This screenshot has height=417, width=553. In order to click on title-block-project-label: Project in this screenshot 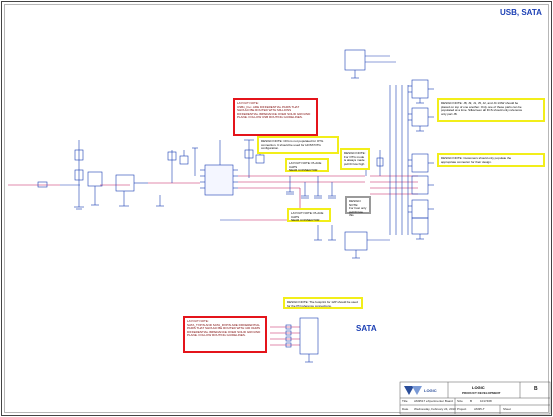, I will do `click(462, 409)`.